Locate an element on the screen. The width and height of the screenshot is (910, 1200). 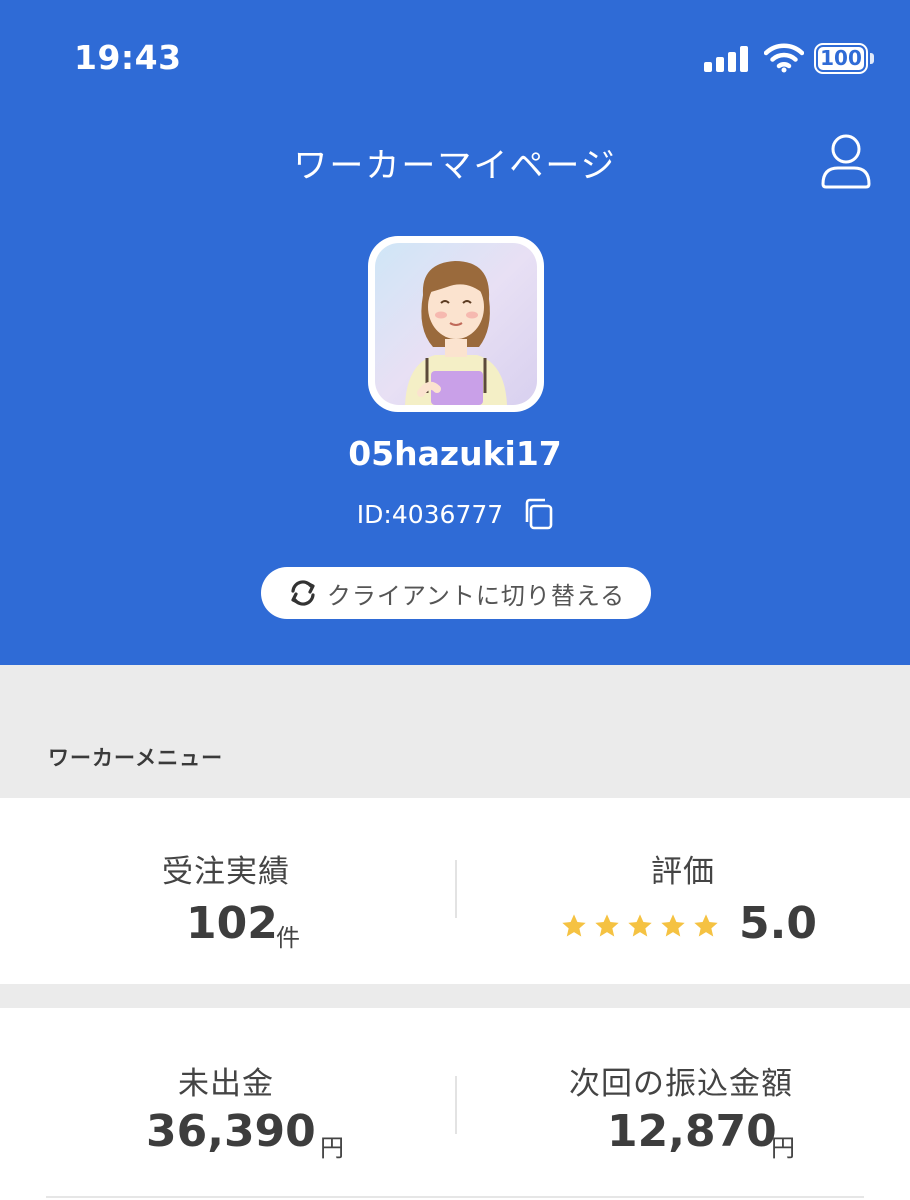
status-time: 19:43 is located at coordinates (128, 57).